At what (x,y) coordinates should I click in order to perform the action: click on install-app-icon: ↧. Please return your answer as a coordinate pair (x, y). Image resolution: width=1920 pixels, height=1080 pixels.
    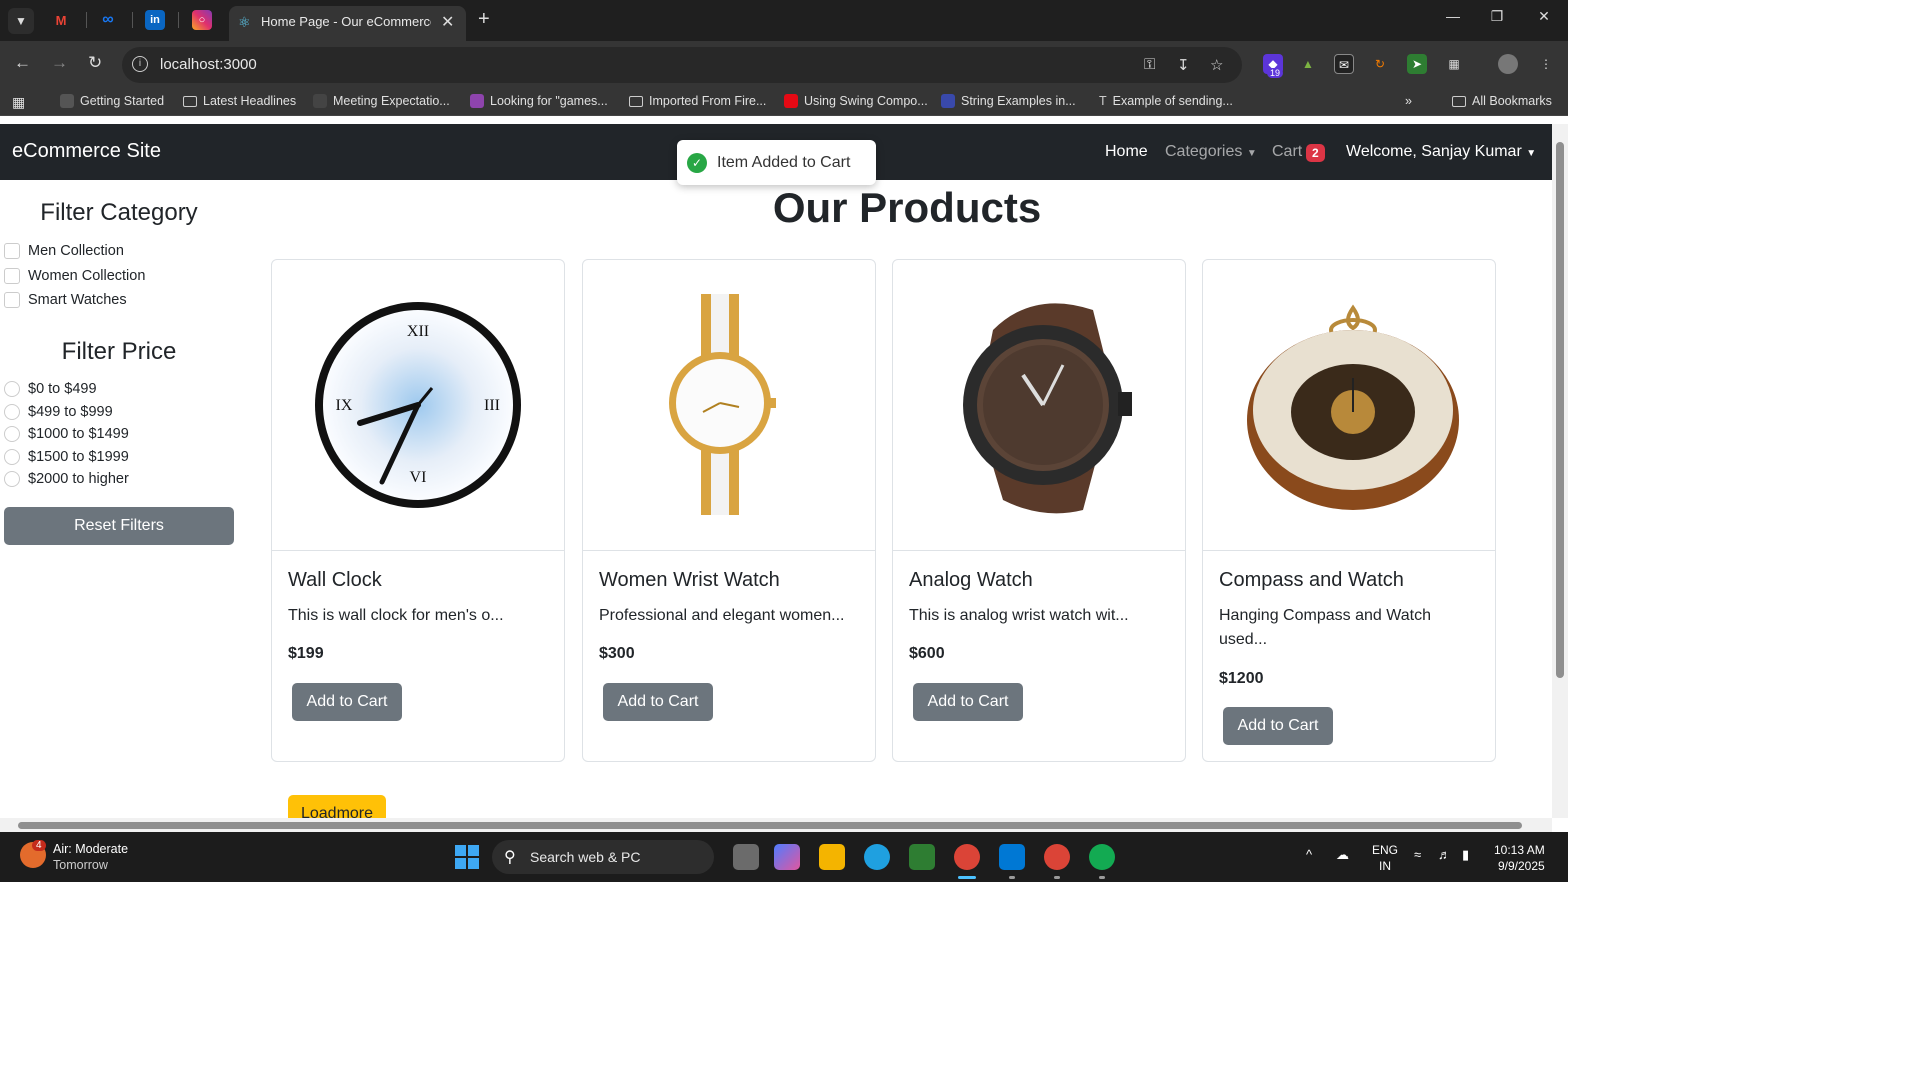
    Looking at the image, I should click on (1183, 65).